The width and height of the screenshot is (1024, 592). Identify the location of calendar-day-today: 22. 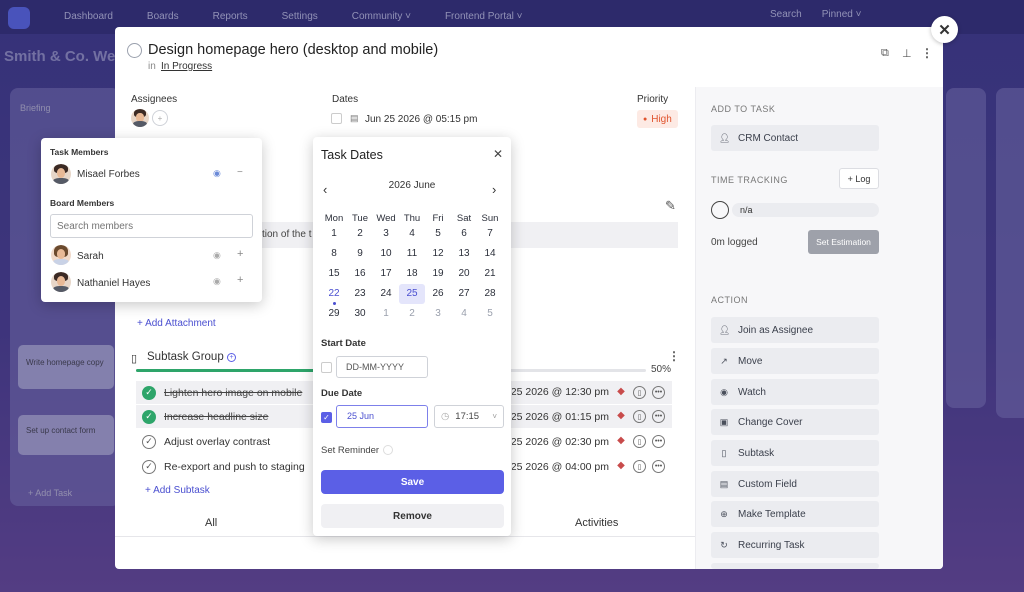
(334, 294).